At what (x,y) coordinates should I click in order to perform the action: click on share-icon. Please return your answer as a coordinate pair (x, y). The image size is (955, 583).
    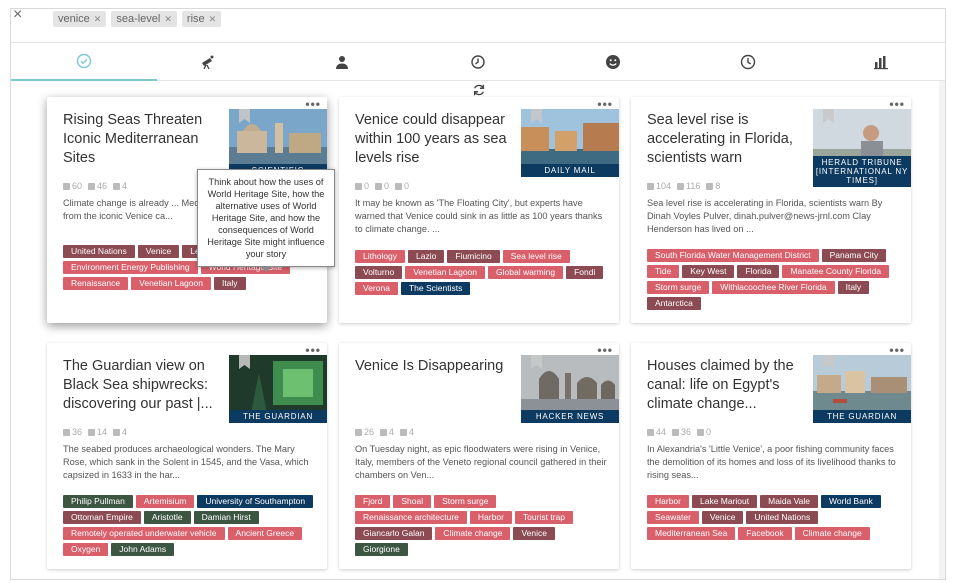
    Looking at the image, I should click on (379, 186).